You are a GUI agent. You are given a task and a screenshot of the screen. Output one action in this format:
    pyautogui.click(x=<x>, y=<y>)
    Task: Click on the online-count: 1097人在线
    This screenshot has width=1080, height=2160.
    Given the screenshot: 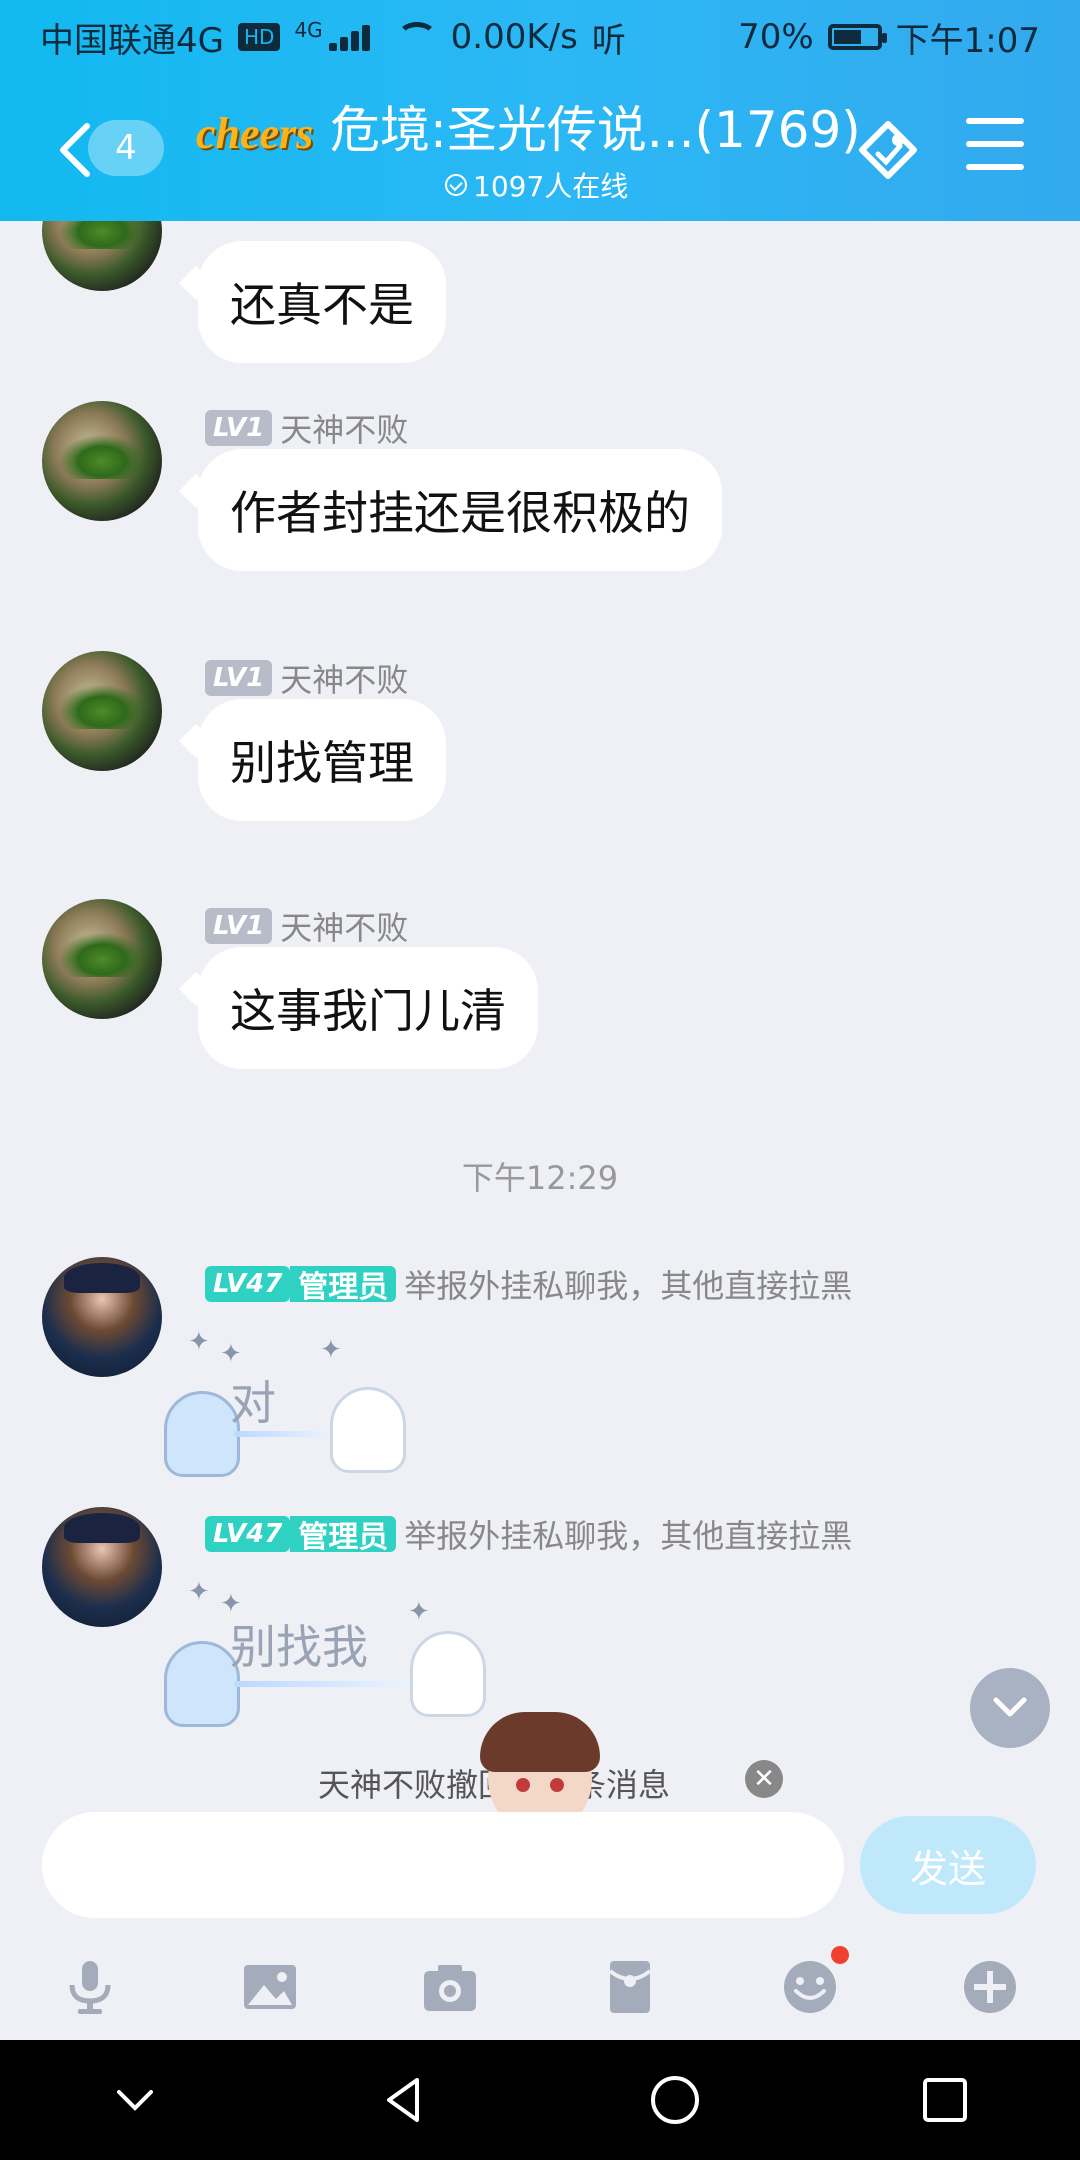 What is the action you would take?
    pyautogui.click(x=536, y=185)
    